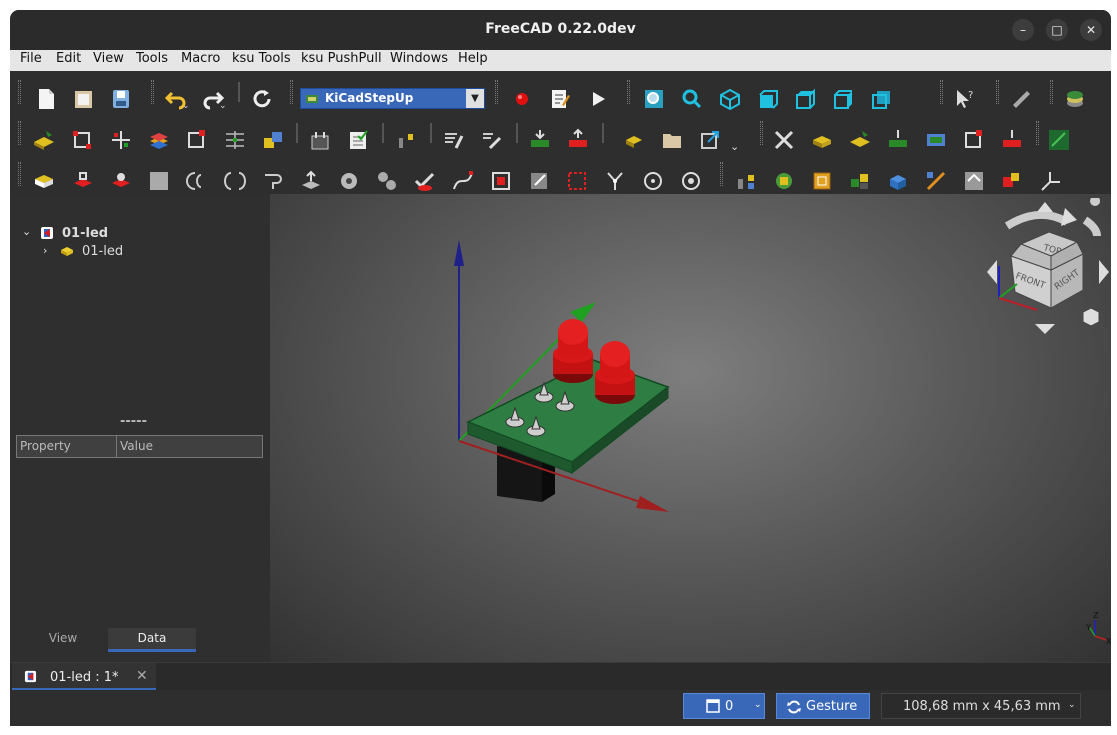 The height and width of the screenshot is (735, 1117). Describe the element at coordinates (965, 99) in the screenshot. I see `whats-this-icon: ?` at that location.